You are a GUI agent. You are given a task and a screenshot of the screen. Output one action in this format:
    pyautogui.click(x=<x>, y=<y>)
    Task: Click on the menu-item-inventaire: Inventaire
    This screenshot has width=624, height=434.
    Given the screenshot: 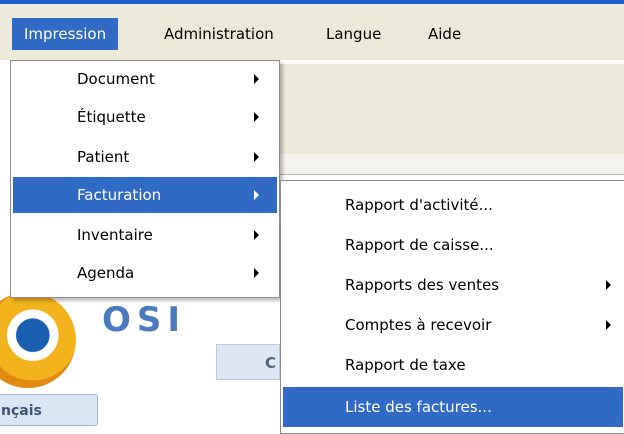 What is the action you would take?
    pyautogui.click(x=145, y=235)
    